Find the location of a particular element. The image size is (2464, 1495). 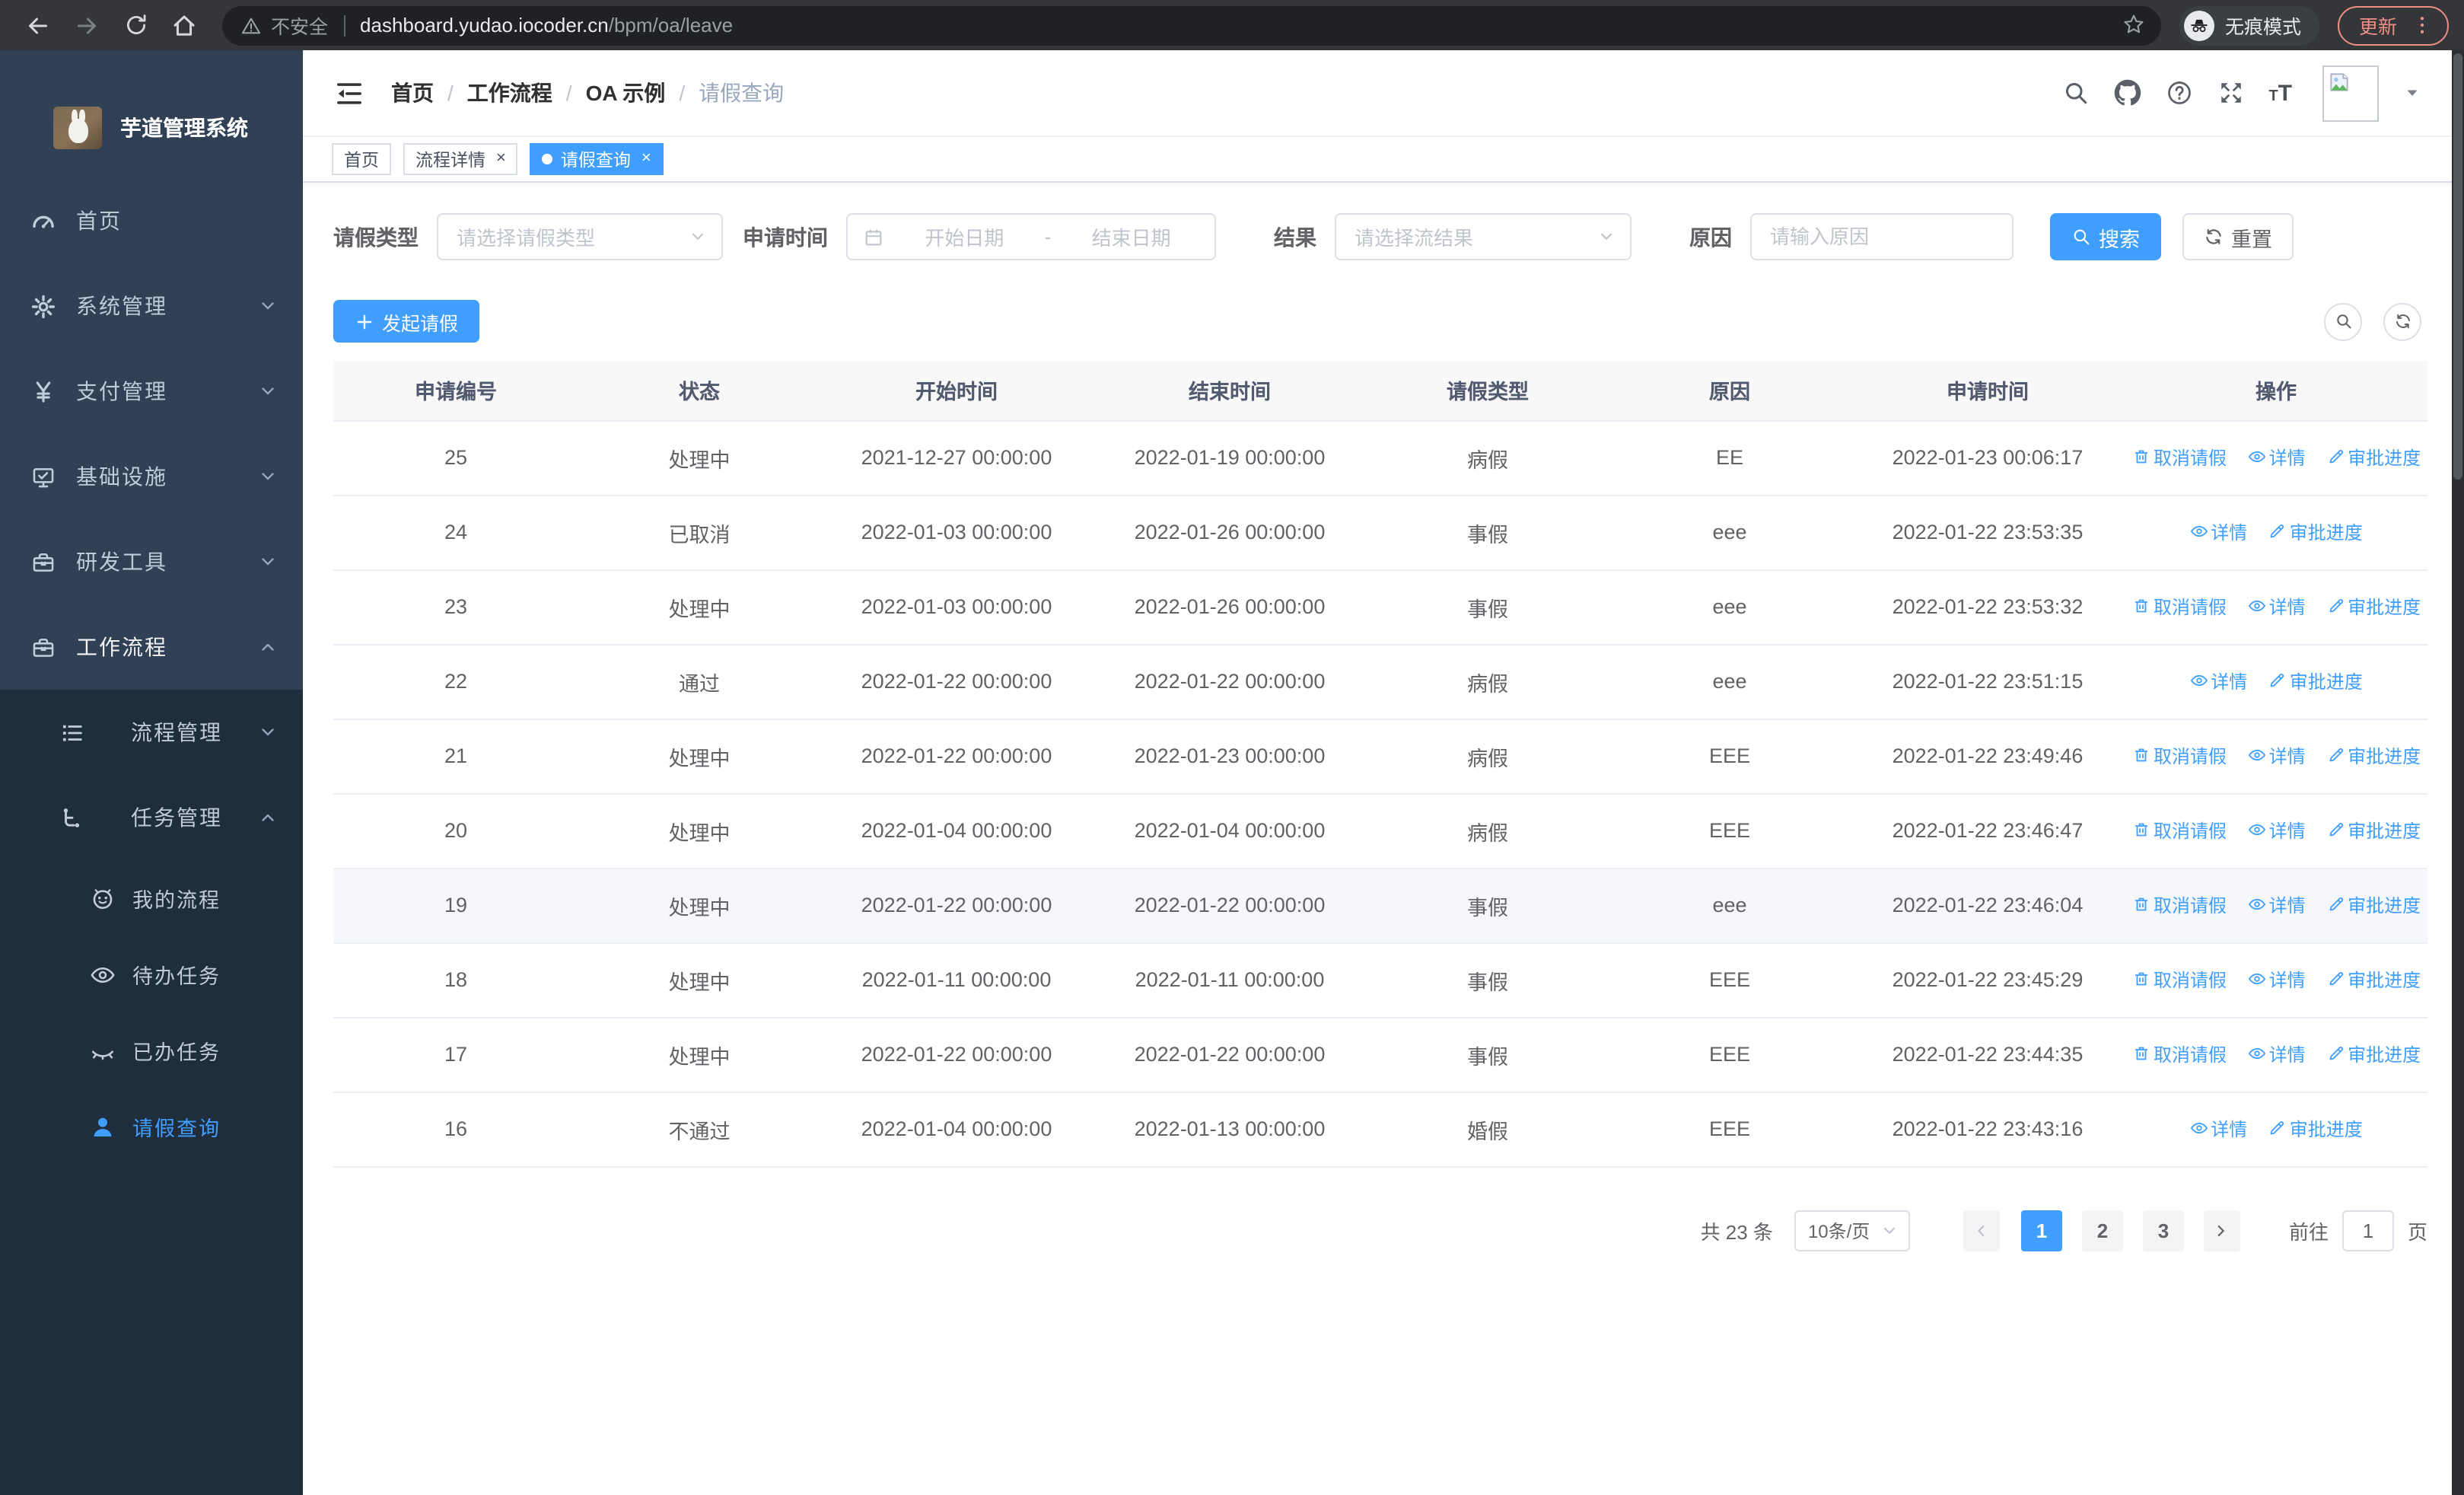

scrollbar-thumb is located at coordinates (2457, 267).